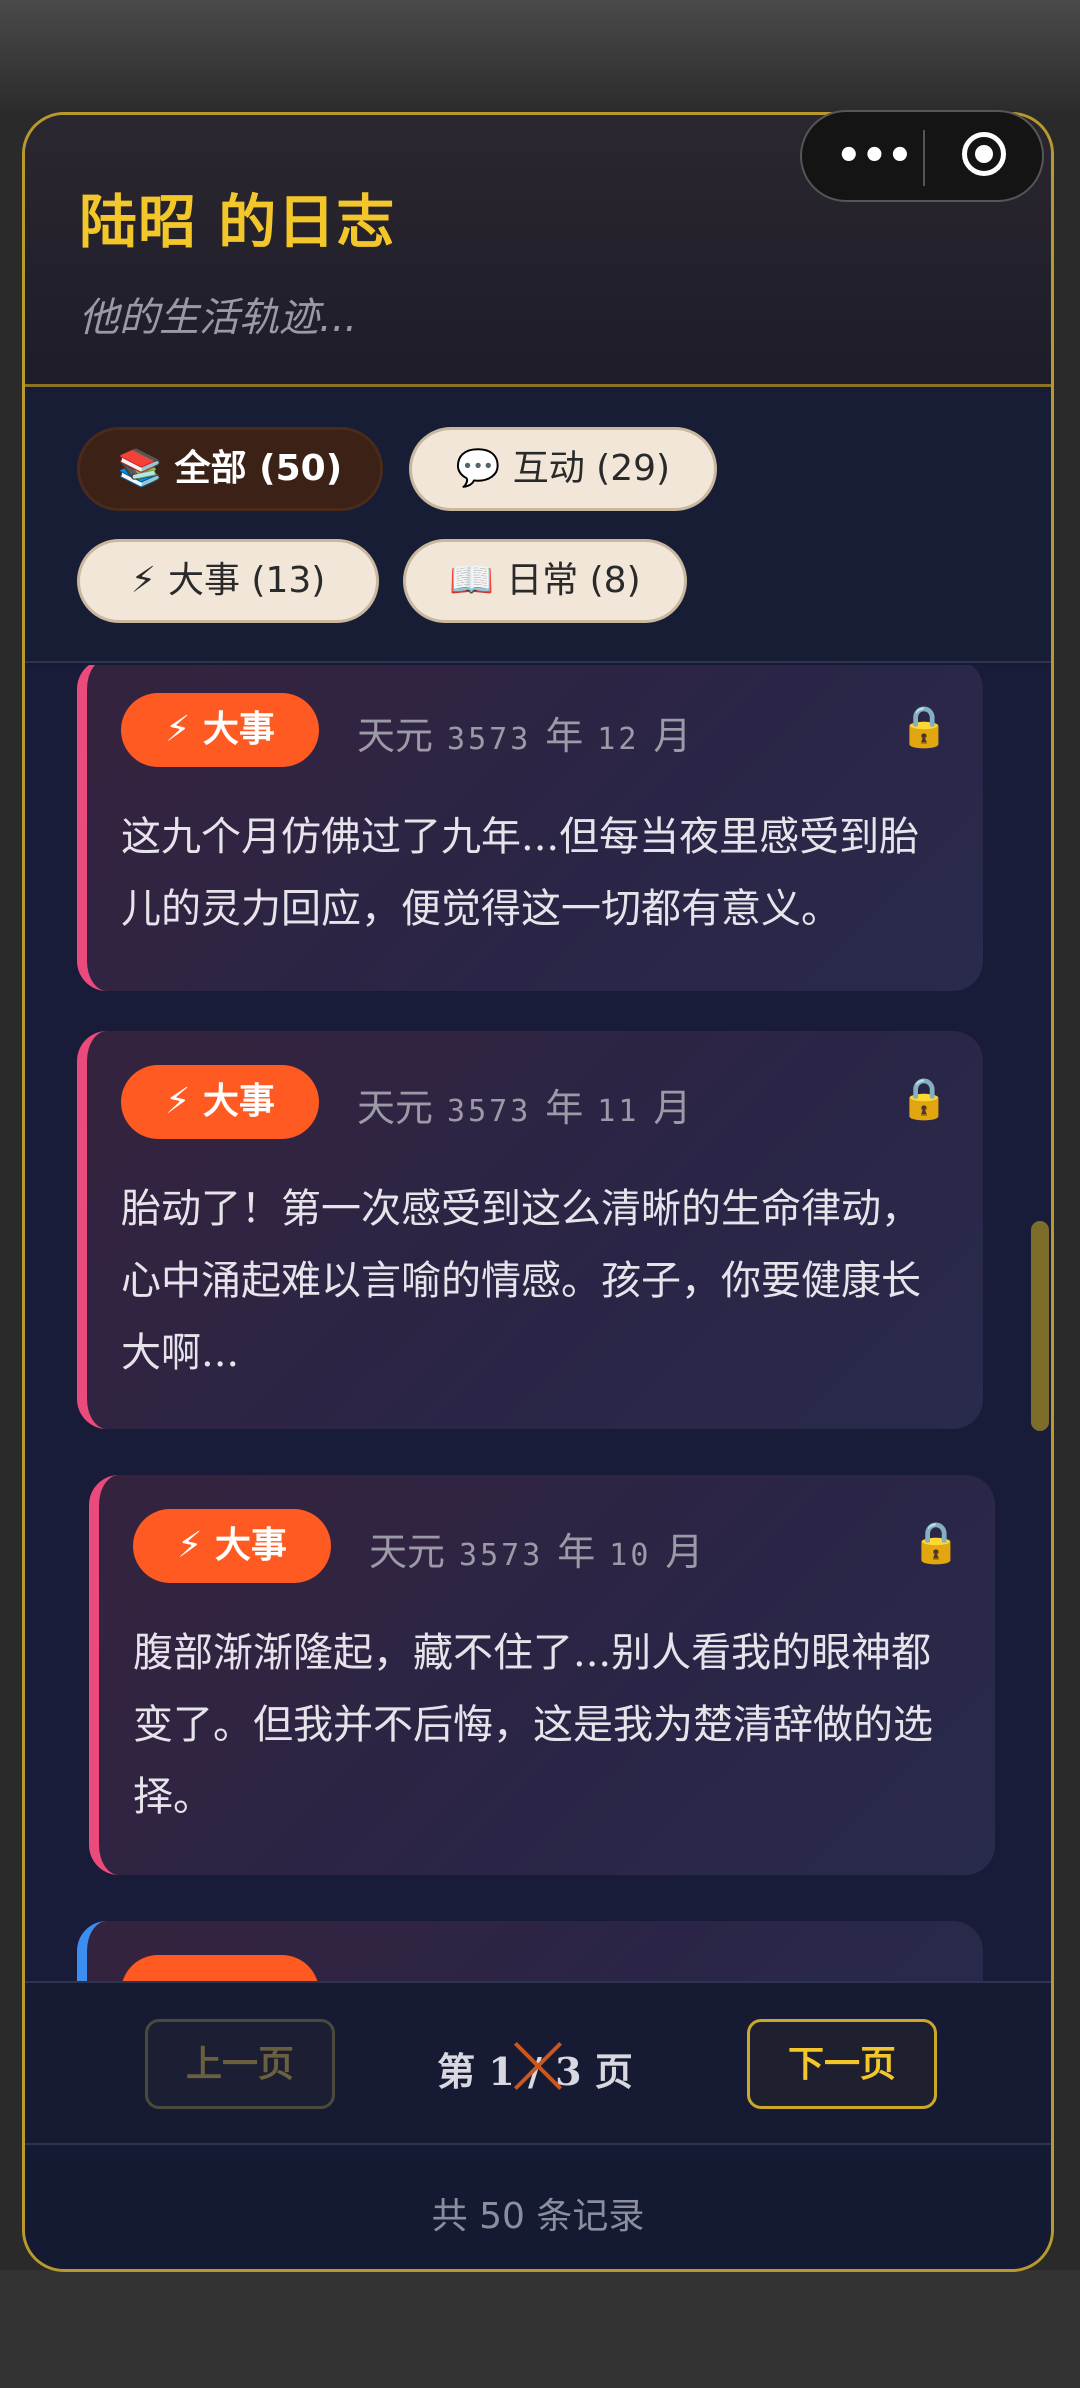 This screenshot has width=1080, height=2388. What do you see at coordinates (540, 55) in the screenshot?
I see `backdrop-top` at bounding box center [540, 55].